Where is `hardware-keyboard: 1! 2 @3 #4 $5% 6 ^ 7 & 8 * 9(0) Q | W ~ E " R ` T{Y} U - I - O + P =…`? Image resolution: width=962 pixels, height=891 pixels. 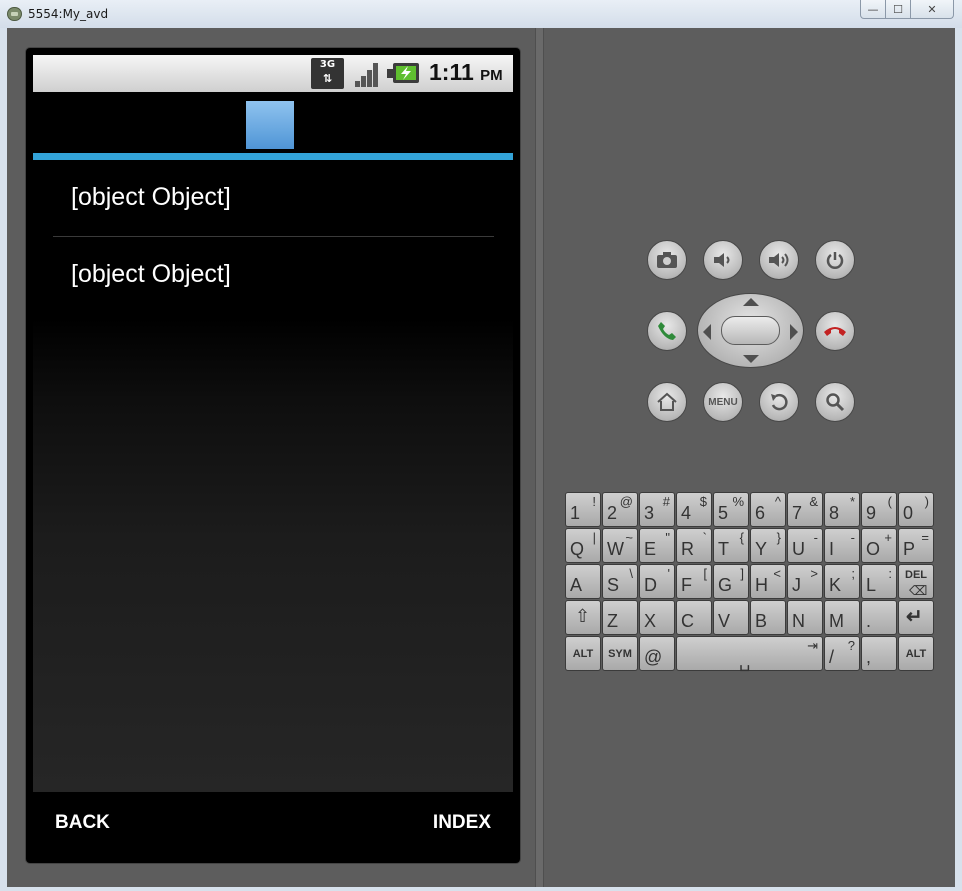 hardware-keyboard: 1! 2 @3 #4 $5% 6 ^ 7 & 8 * 9(0) Q | W ~ E " R ` T{Y} U - I - O + P =… is located at coordinates (751, 583).